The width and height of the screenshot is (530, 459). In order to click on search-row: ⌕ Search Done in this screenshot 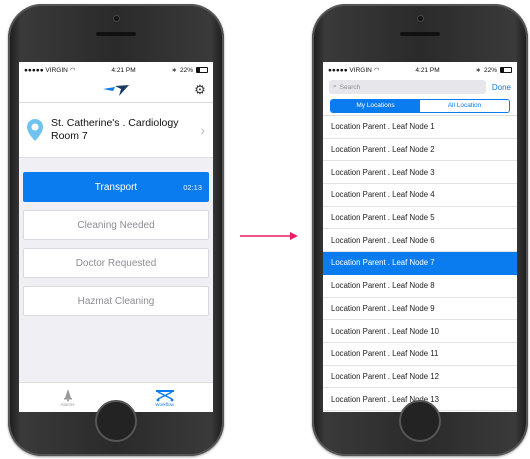, I will do `click(420, 87)`.